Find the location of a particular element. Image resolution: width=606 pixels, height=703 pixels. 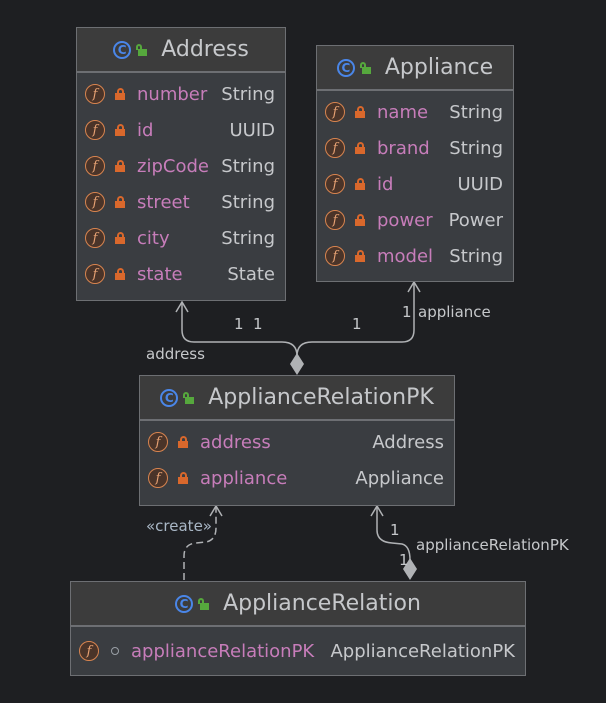

edge-role-appliance-relation-pk: applianceRelationPK is located at coordinates (492, 545).